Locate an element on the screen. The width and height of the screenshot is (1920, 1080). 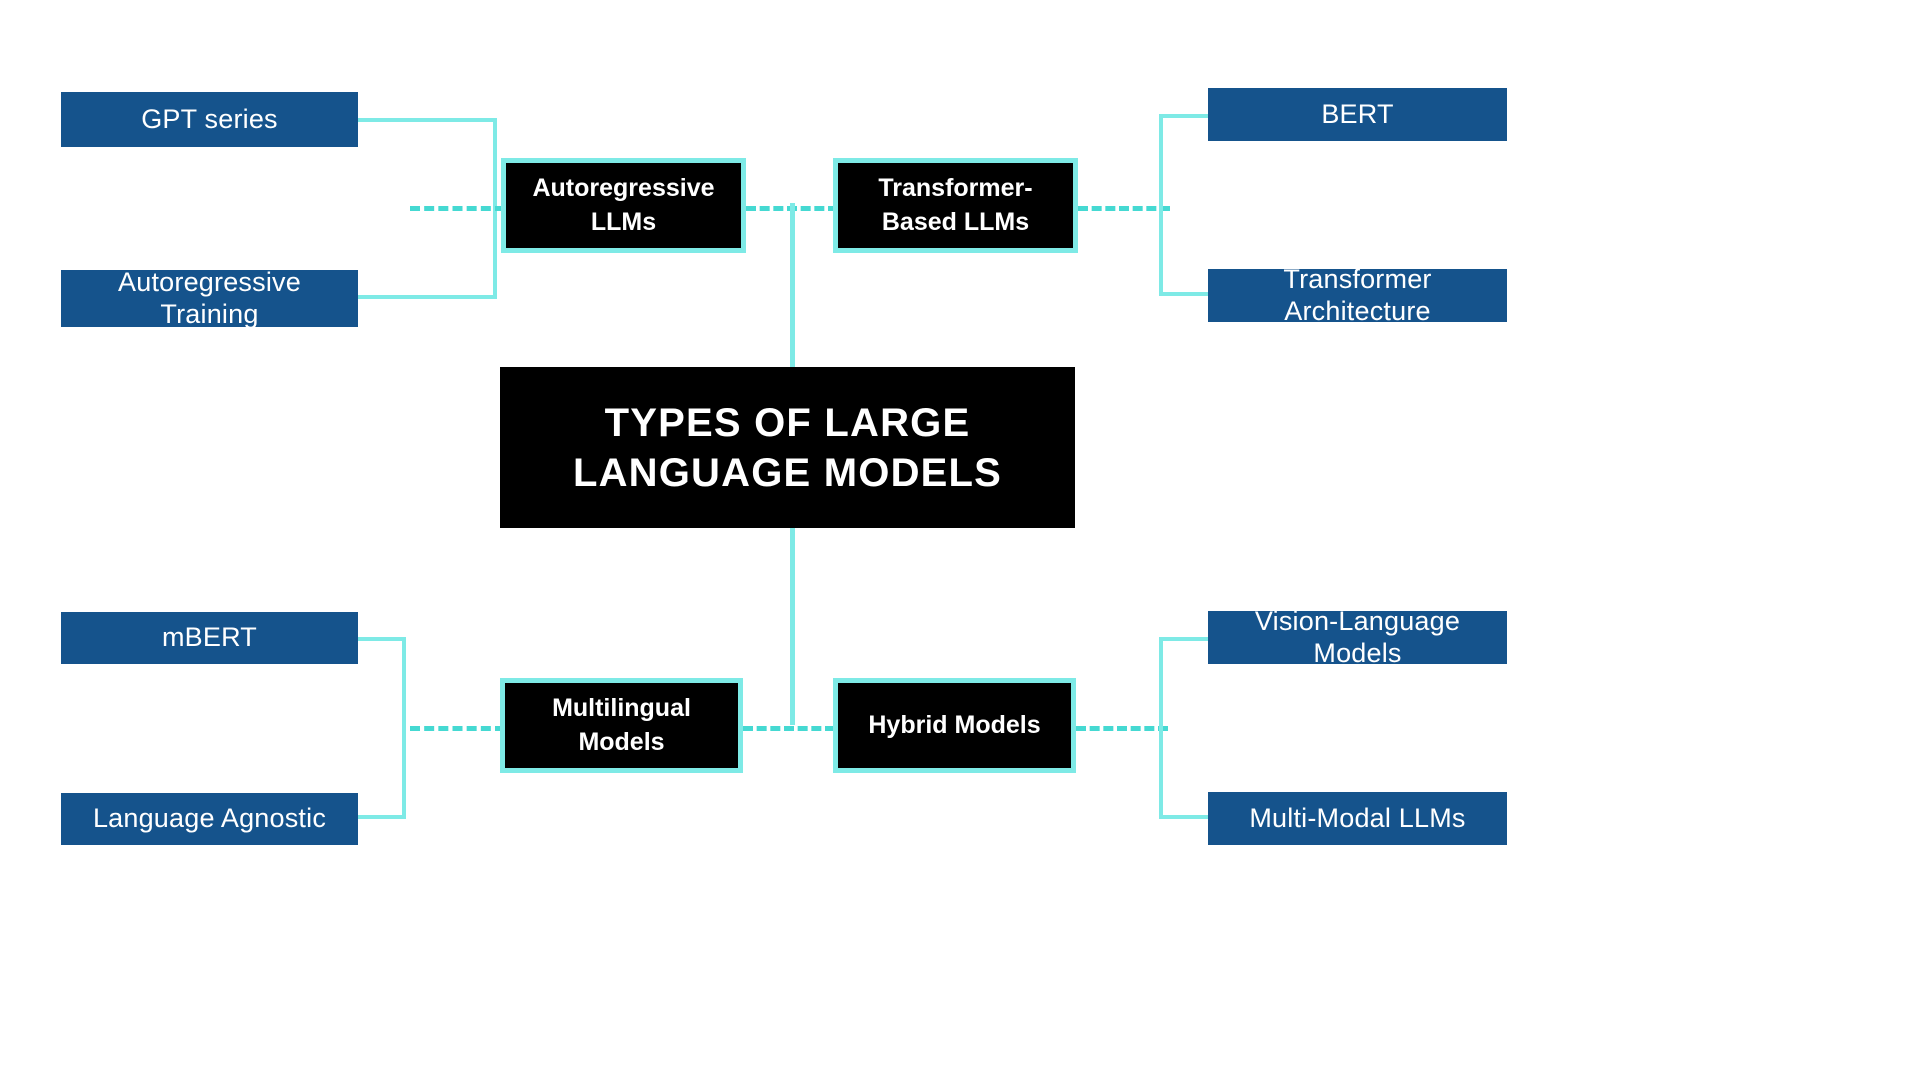
leaf-box-transformer-architecture: Transformer Architecture is located at coordinates (1357, 295).